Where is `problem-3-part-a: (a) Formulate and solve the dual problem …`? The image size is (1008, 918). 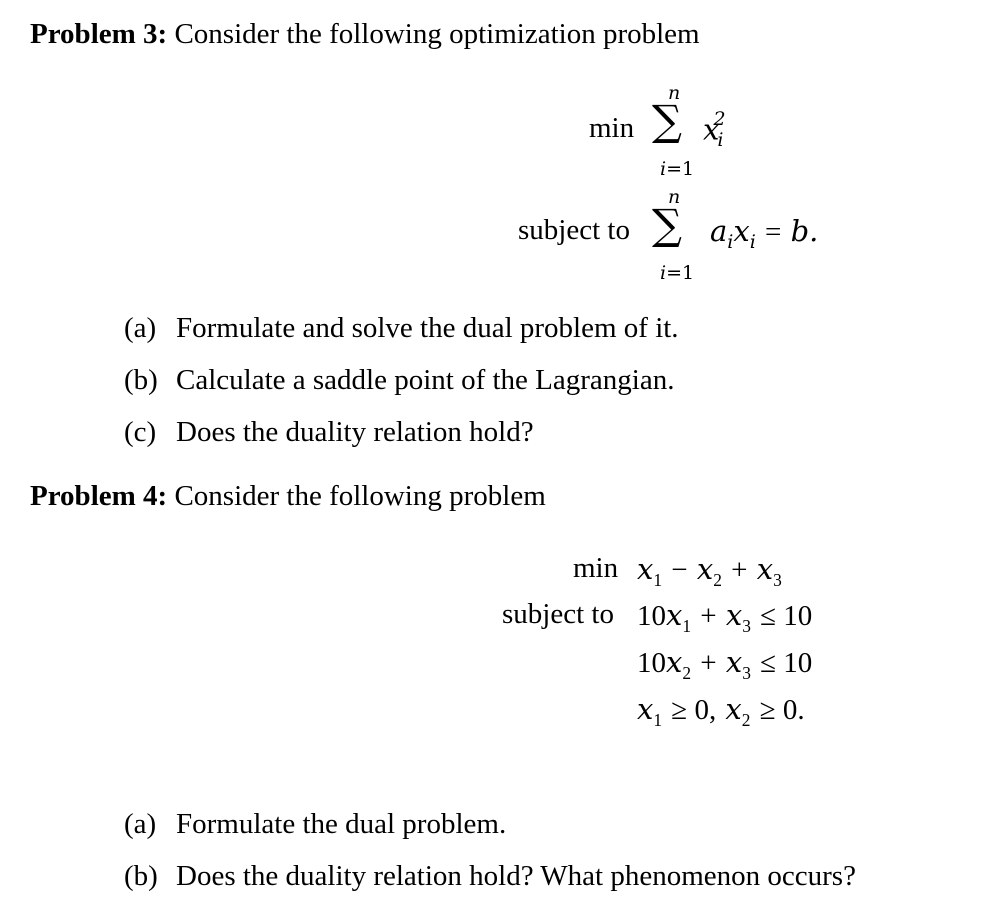 problem-3-part-a: (a) Formulate and solve the dual problem … is located at coordinates (401, 328).